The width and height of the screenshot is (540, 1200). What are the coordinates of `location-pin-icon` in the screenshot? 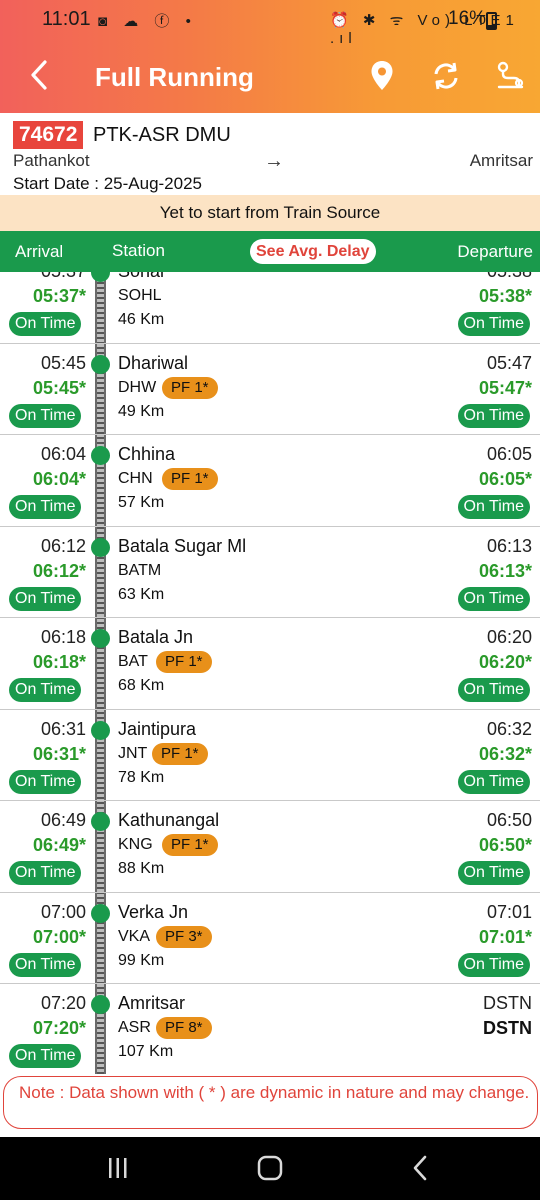 It's located at (382, 75).